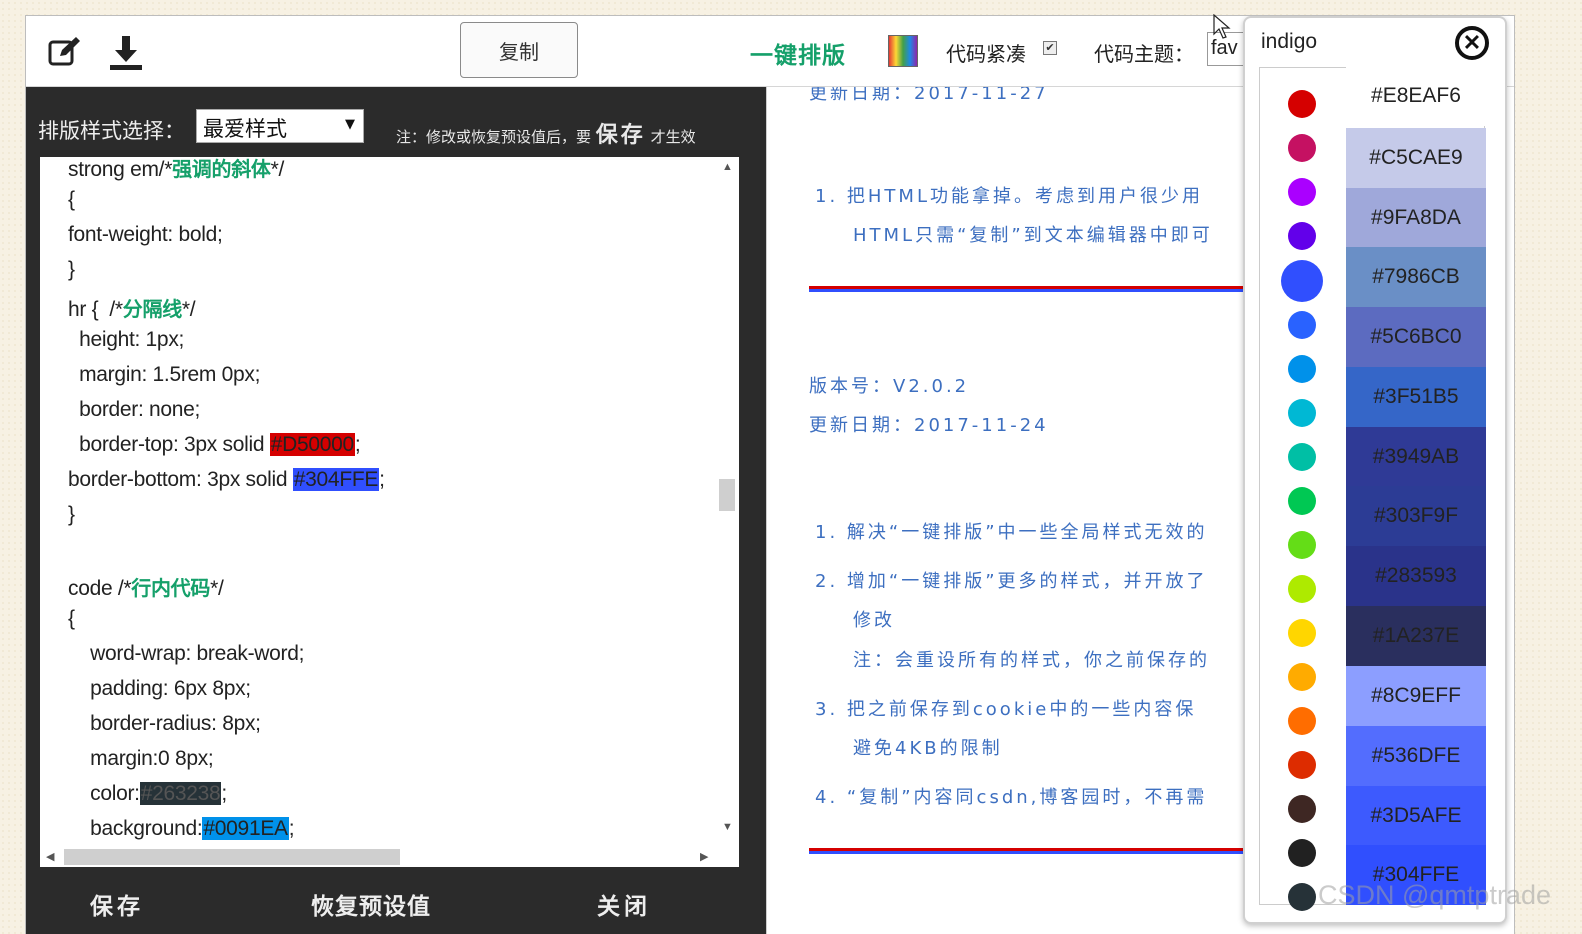  What do you see at coordinates (1416, 277) in the screenshot?
I see `color-shade-swatch: #7986CB` at bounding box center [1416, 277].